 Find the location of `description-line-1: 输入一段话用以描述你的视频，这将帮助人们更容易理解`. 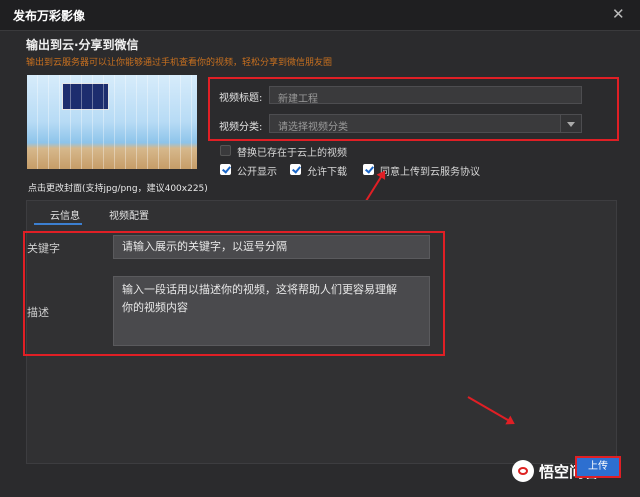

description-line-1: 输入一段话用以描述你的视频，这将帮助人们更容易理解 is located at coordinates (259, 289).